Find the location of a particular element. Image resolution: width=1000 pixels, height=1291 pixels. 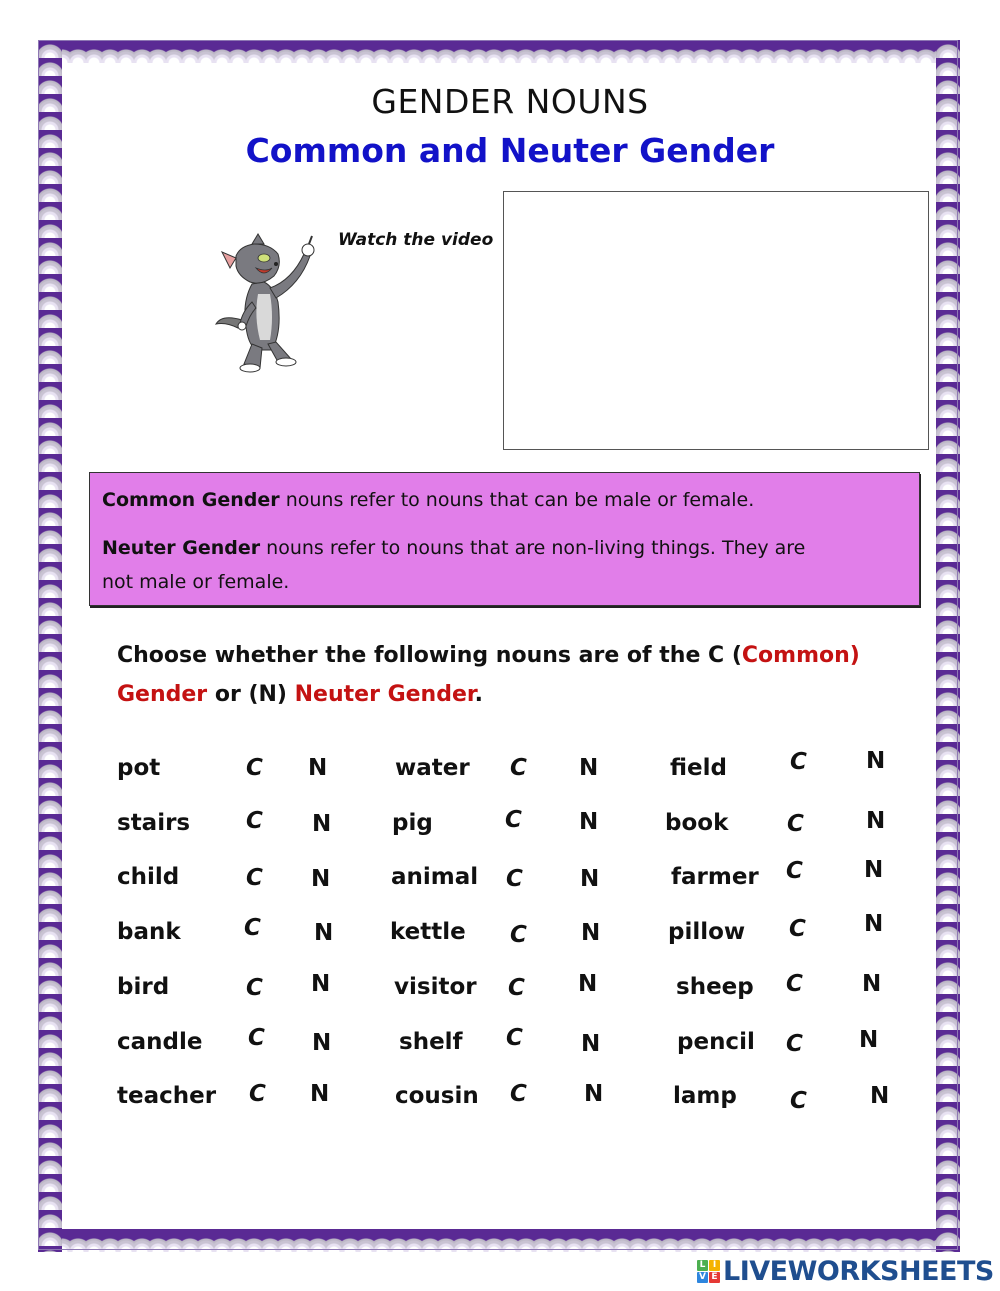

logo-letter-tile: L is located at coordinates (702, 1265).